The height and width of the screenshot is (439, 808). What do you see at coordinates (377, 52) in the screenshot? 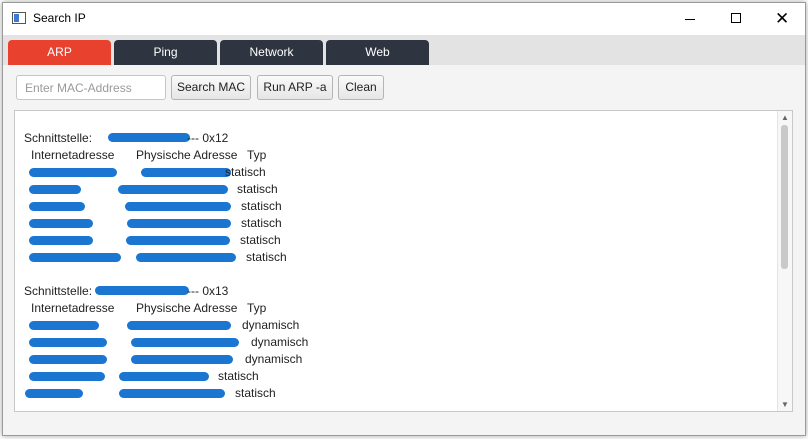
I see `tab-web: Web` at bounding box center [377, 52].